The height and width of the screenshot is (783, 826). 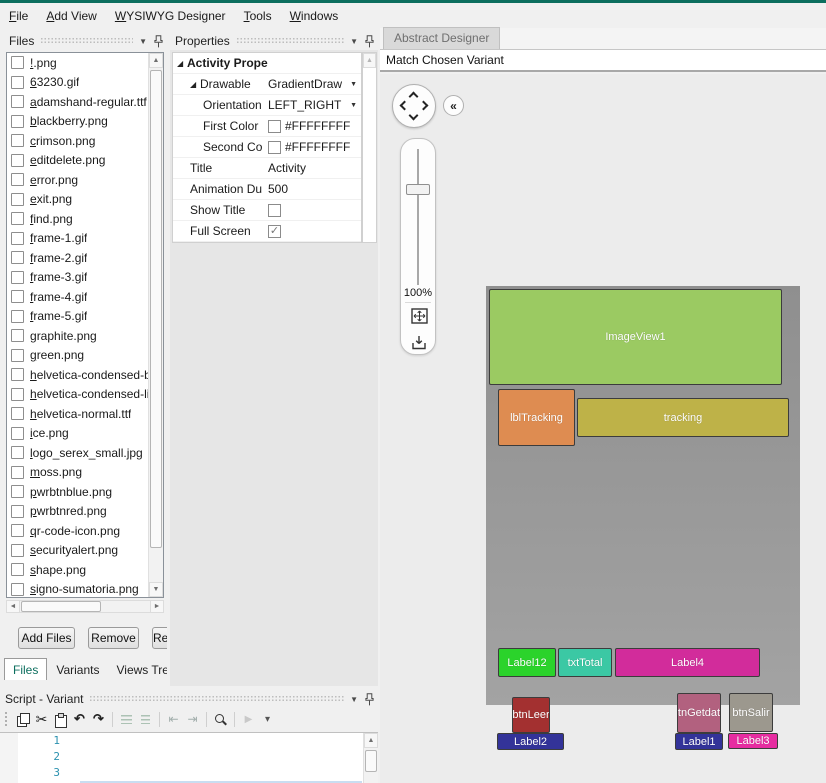 I want to click on code-line: 3, so click(x=189, y=773).